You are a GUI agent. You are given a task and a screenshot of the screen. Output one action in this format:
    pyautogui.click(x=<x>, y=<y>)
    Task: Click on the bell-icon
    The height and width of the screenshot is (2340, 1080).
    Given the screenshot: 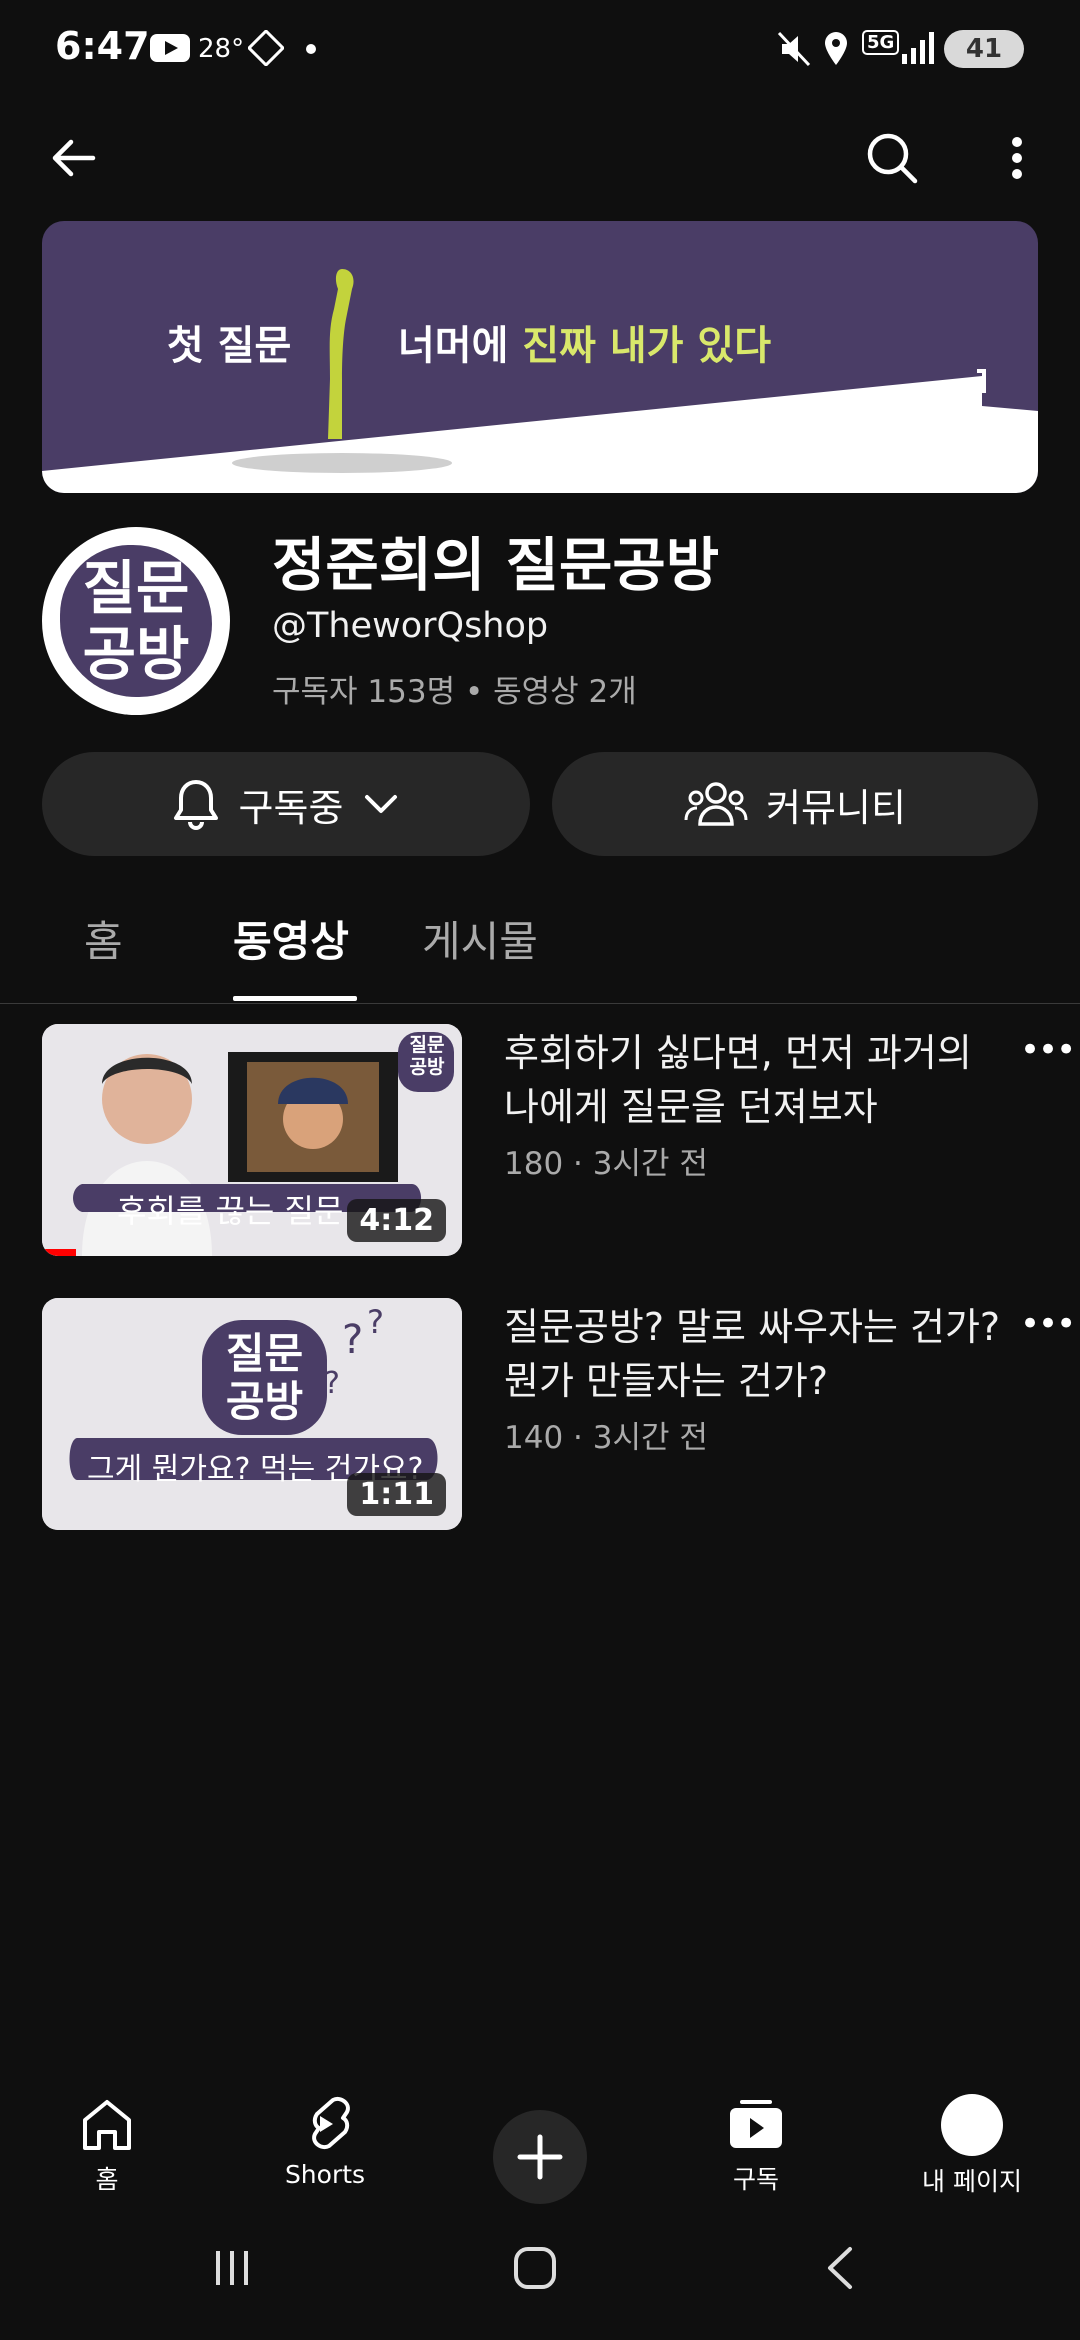 What is the action you would take?
    pyautogui.click(x=195, y=805)
    